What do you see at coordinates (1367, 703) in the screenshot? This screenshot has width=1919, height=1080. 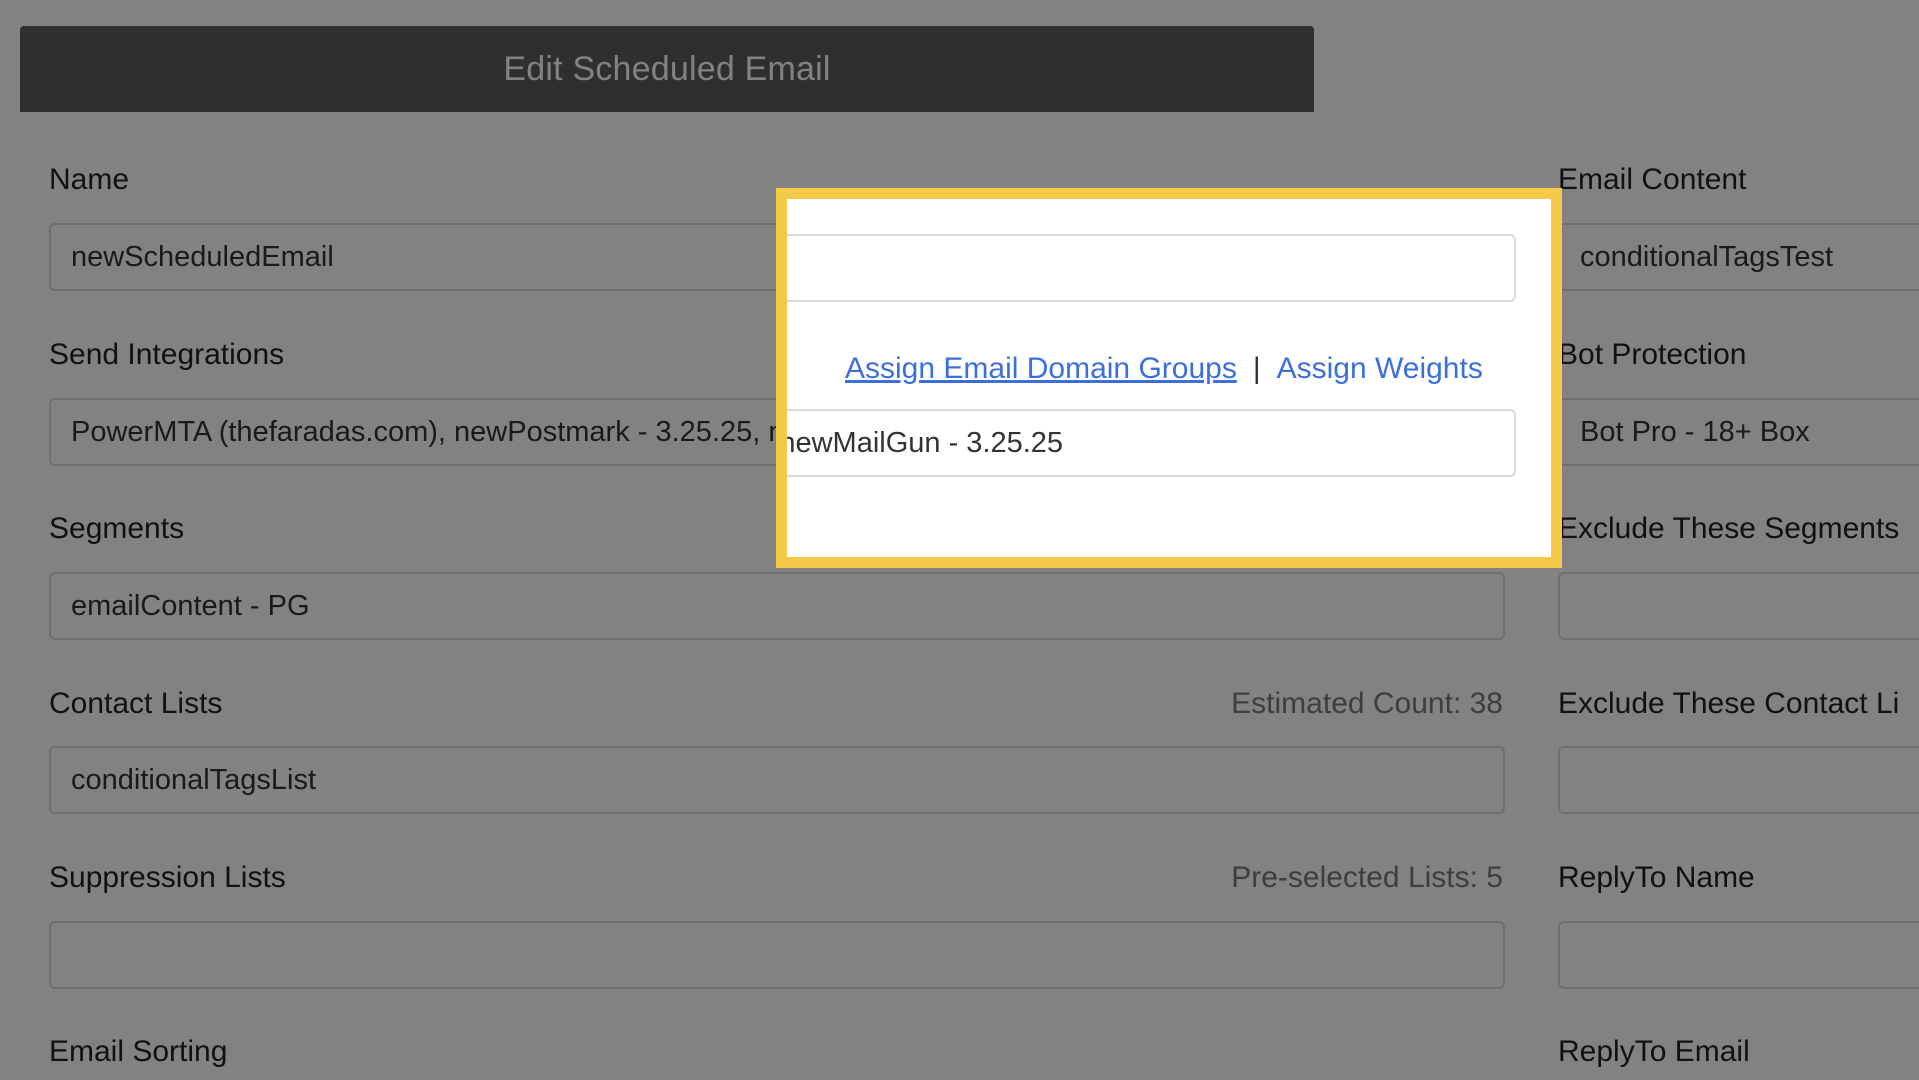 I see `estimated-count: Estimated Count: 38` at bounding box center [1367, 703].